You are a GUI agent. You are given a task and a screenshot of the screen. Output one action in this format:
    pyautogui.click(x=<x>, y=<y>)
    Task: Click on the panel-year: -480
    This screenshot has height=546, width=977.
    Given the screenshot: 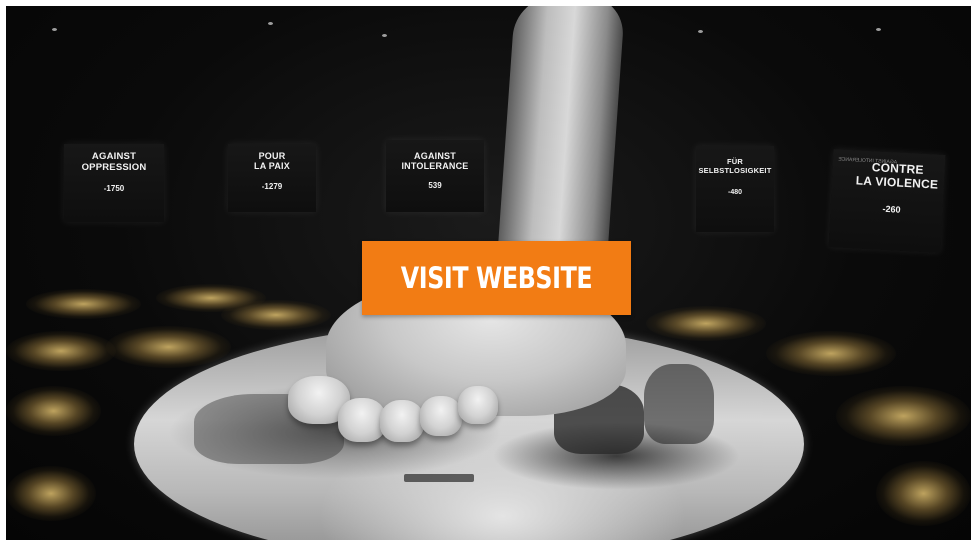 What is the action you would take?
    pyautogui.click(x=734, y=193)
    